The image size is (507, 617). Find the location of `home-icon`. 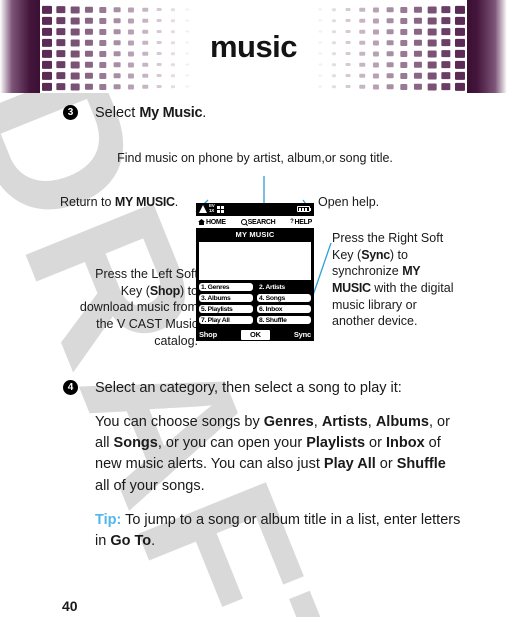

home-icon is located at coordinates (201, 222).